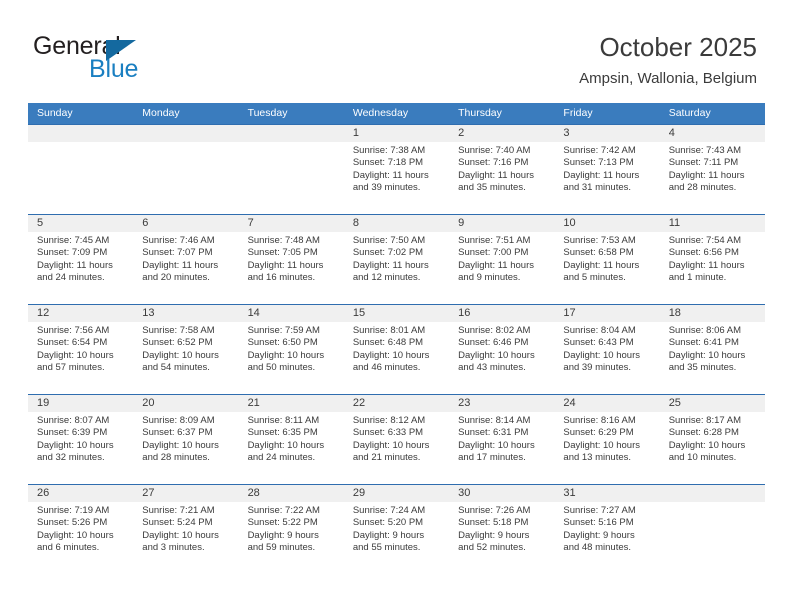 Image resolution: width=792 pixels, height=612 pixels. Describe the element at coordinates (388, 163) in the screenshot. I see `sunset-text: Sunset: 7:18 PM` at that location.